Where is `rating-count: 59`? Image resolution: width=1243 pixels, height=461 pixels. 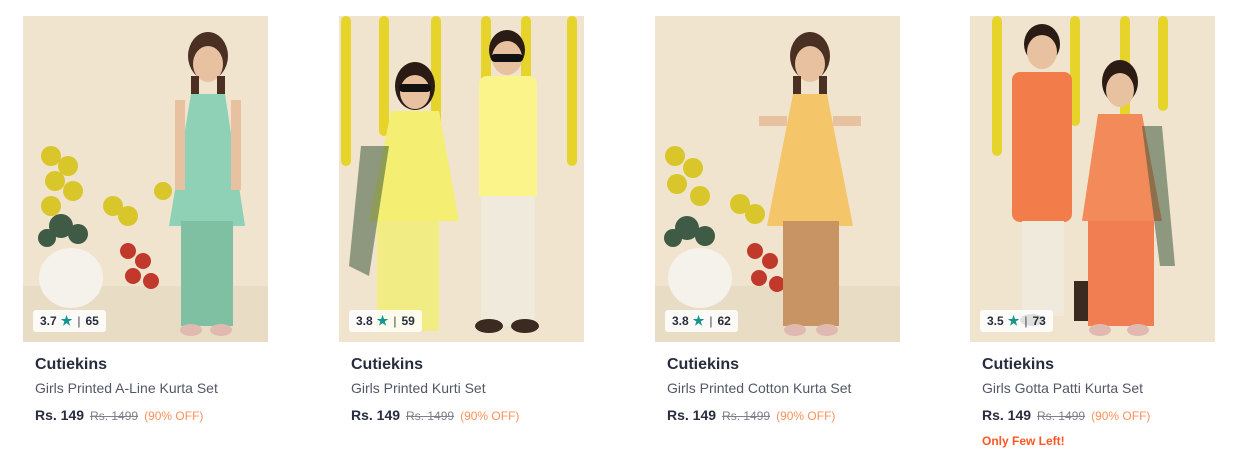 rating-count: 59 is located at coordinates (408, 321).